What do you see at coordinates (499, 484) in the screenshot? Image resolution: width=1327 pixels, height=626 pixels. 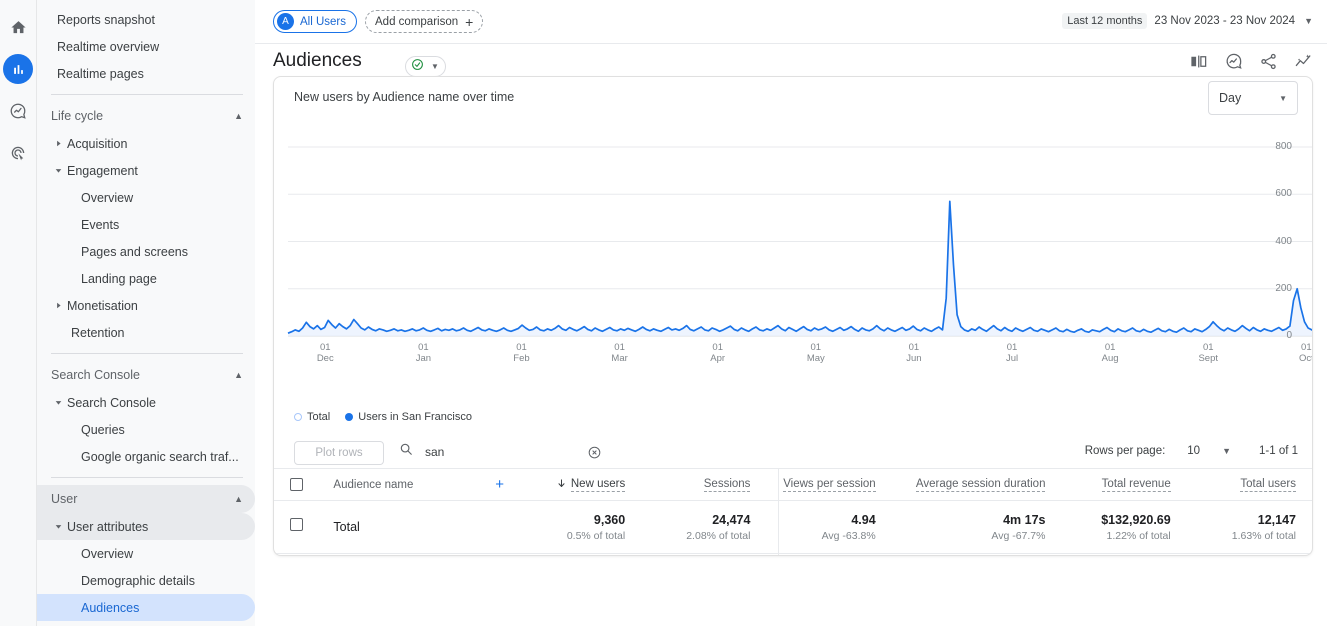 I see `add-dimension-icon: +` at bounding box center [499, 484].